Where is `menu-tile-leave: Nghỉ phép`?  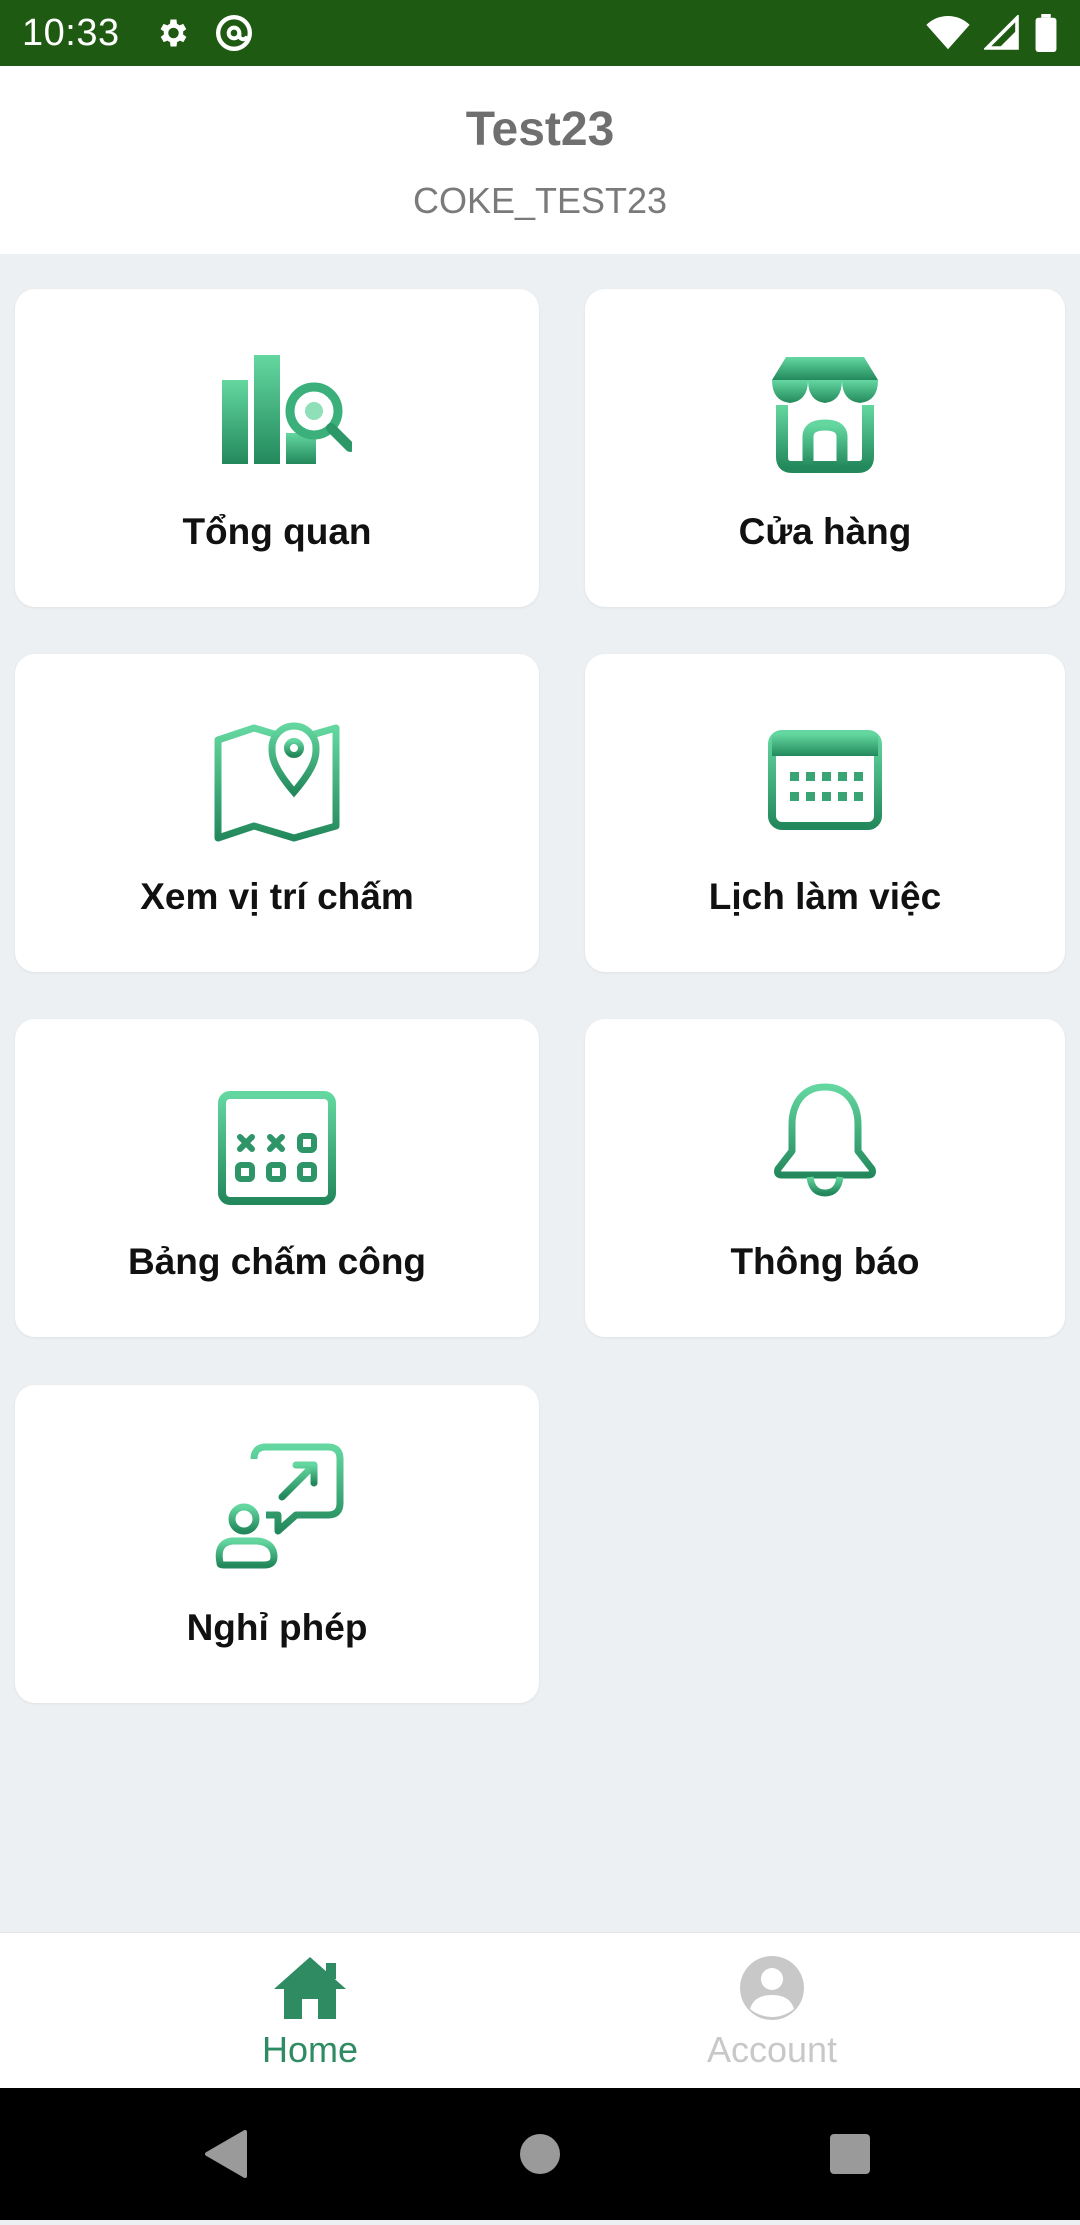 menu-tile-leave: Nghỉ phép is located at coordinates (277, 1544).